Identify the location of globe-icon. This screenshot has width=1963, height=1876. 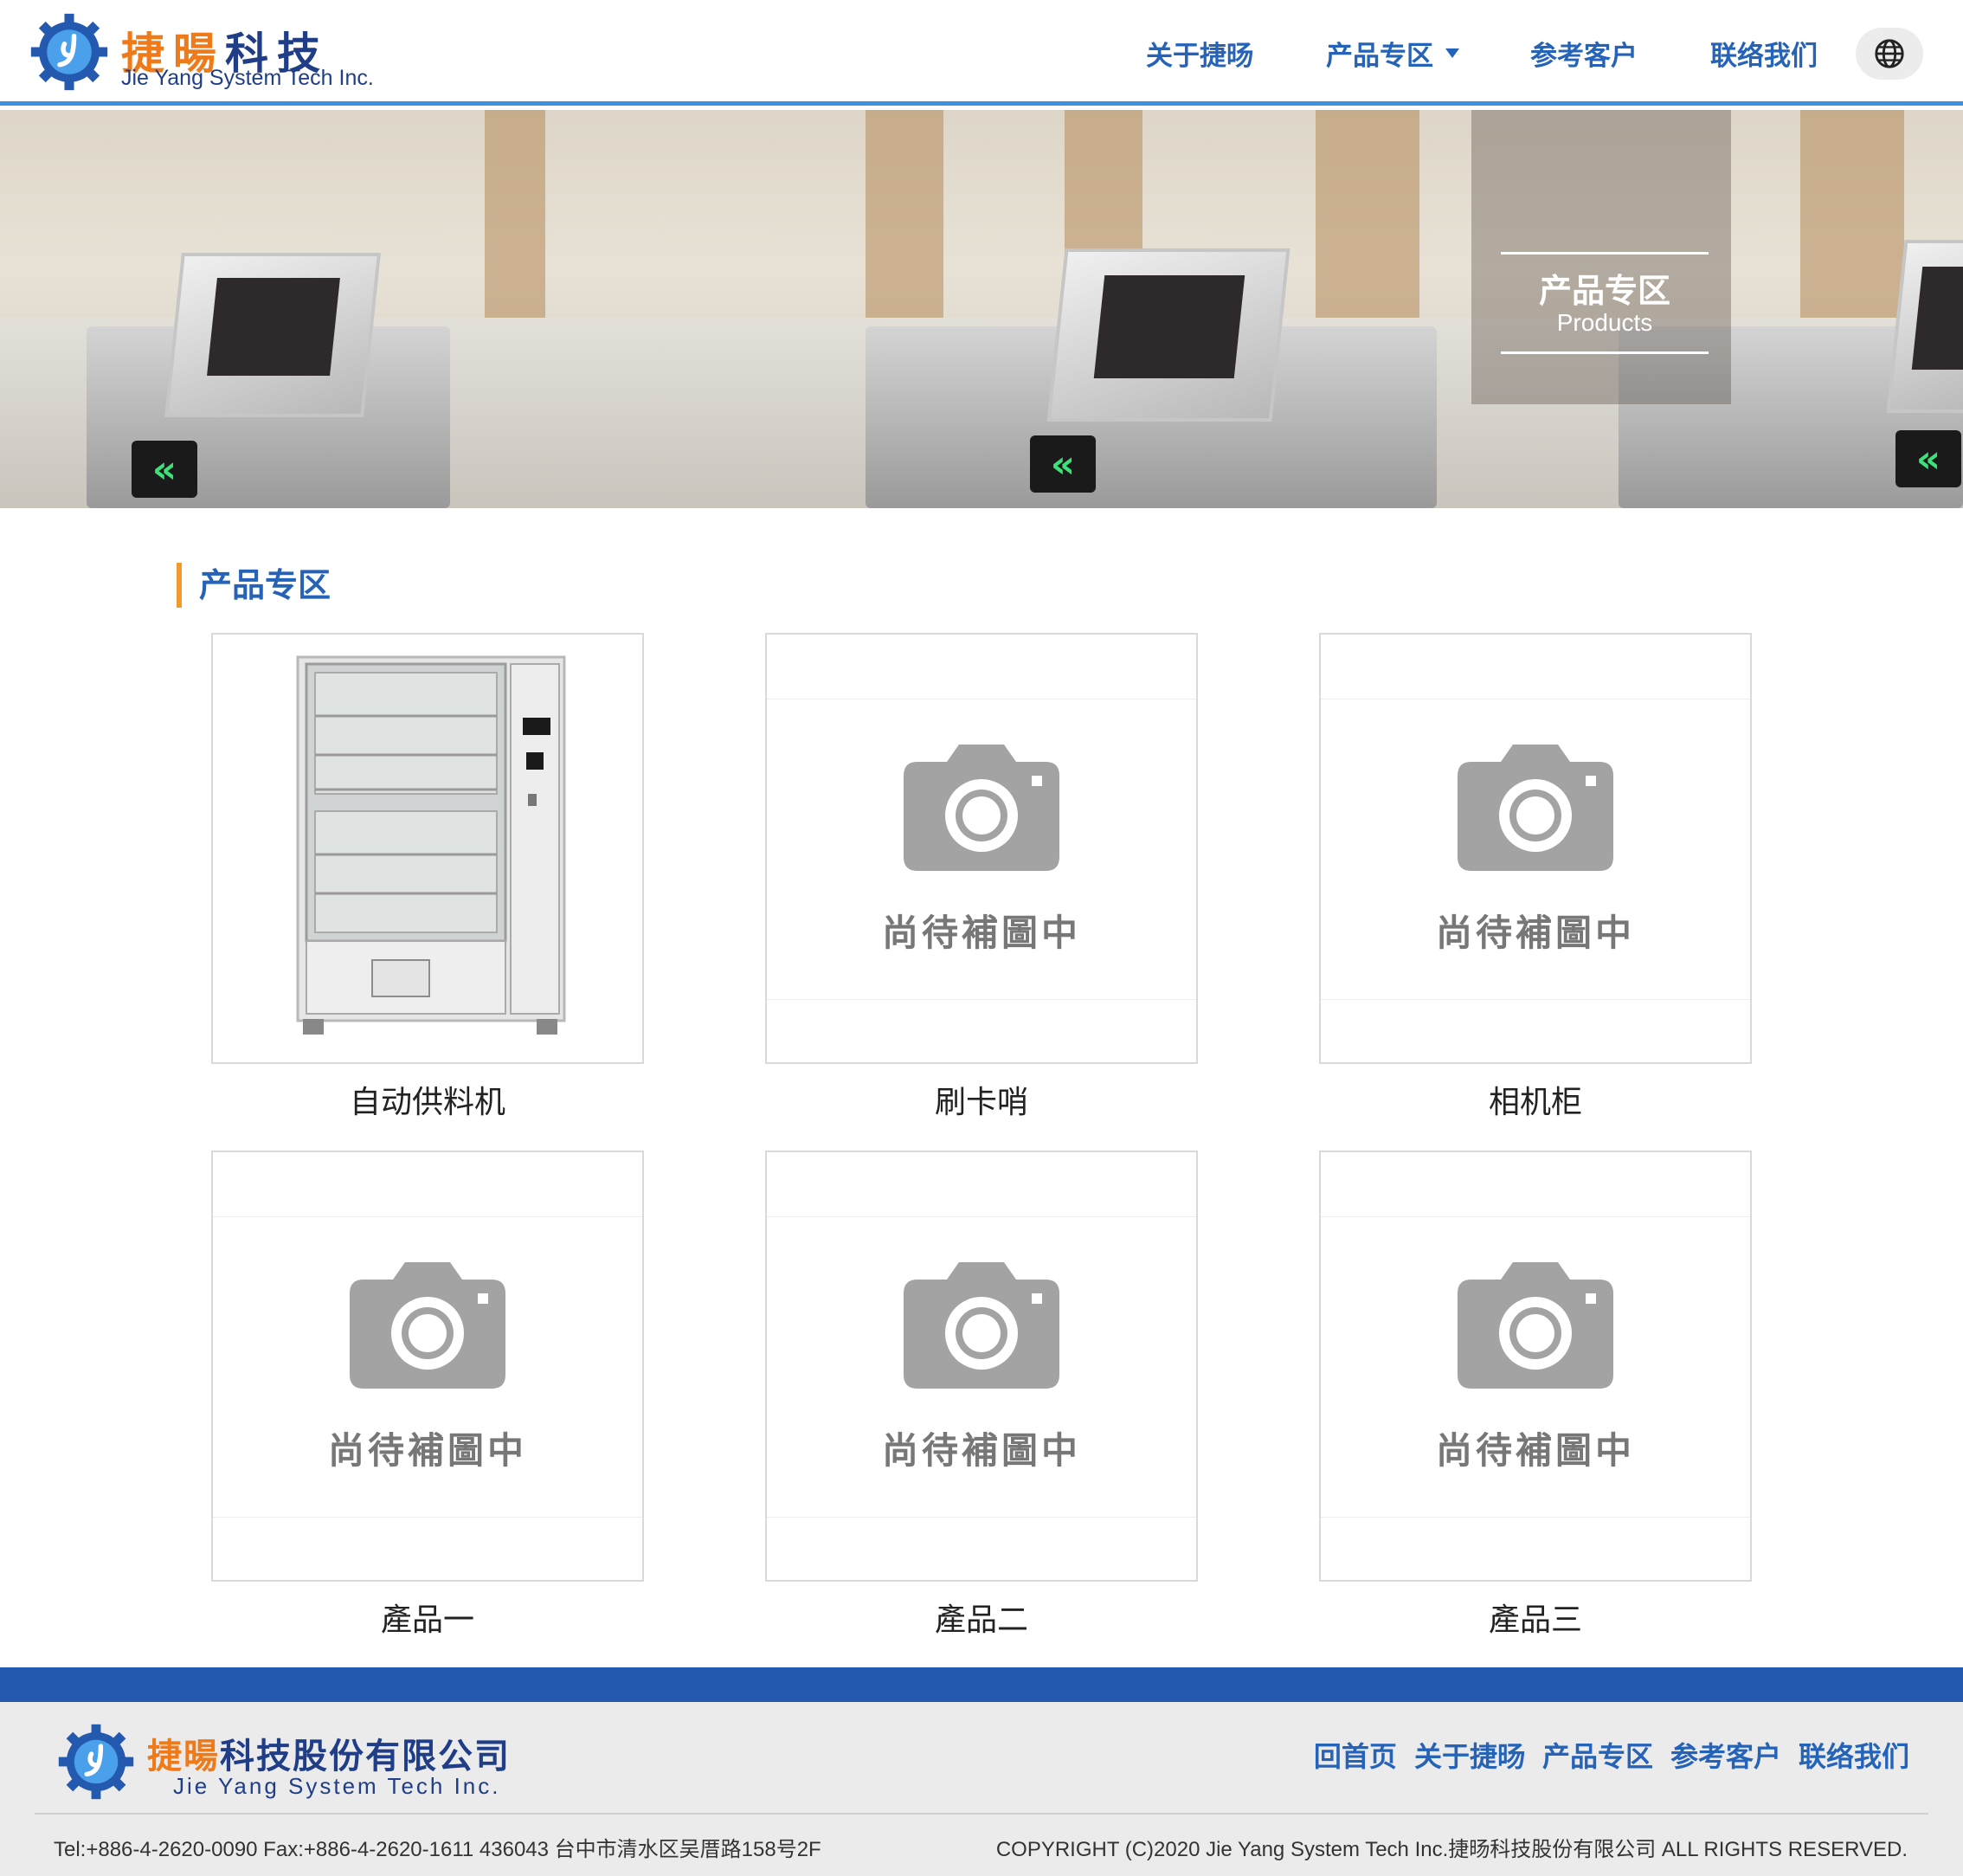
(1889, 53).